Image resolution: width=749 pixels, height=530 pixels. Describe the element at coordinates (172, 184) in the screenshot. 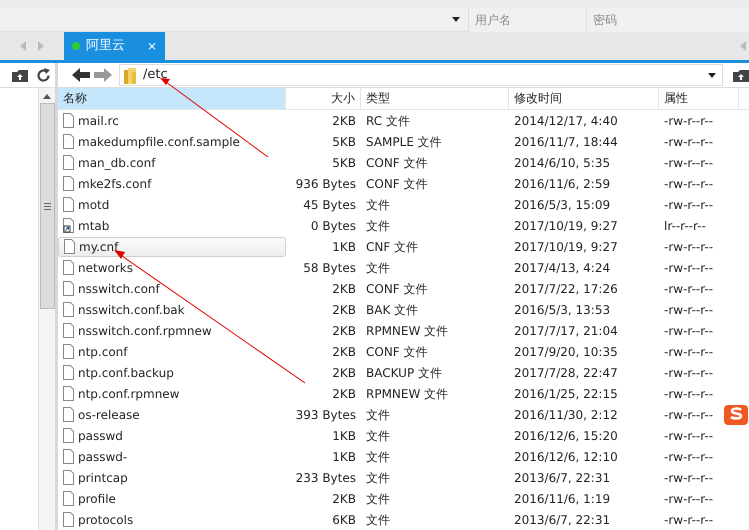

I see `file-row: mke2fs.conf` at that location.